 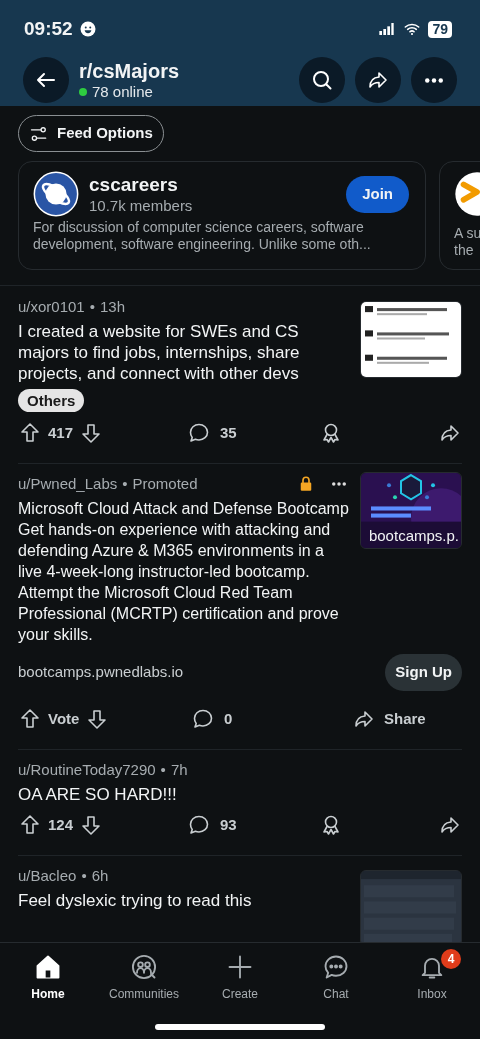 What do you see at coordinates (47, 876) in the screenshot?
I see `post-author: u/Bacleo` at bounding box center [47, 876].